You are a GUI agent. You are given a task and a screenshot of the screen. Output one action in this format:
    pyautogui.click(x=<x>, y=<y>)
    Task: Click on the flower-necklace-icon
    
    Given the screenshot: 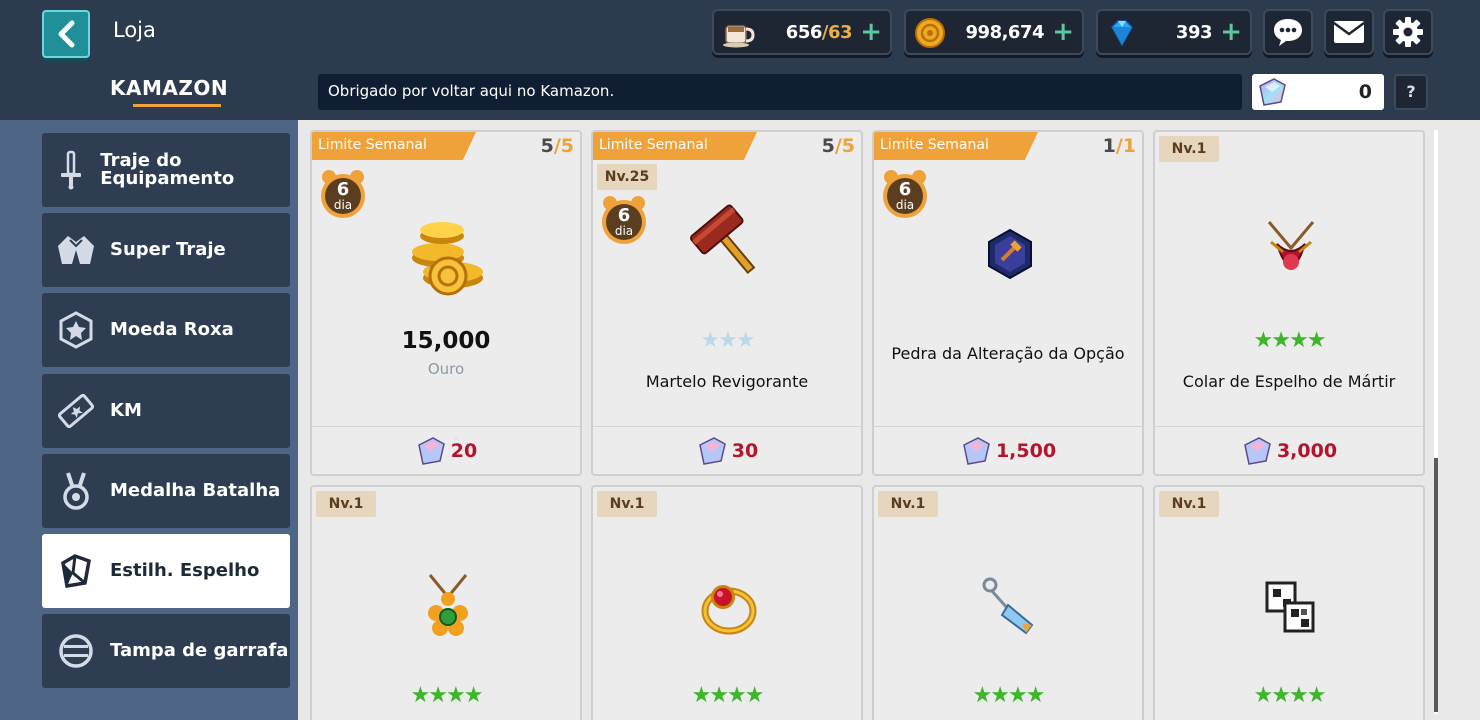 What is the action you would take?
    pyautogui.click(x=448, y=605)
    